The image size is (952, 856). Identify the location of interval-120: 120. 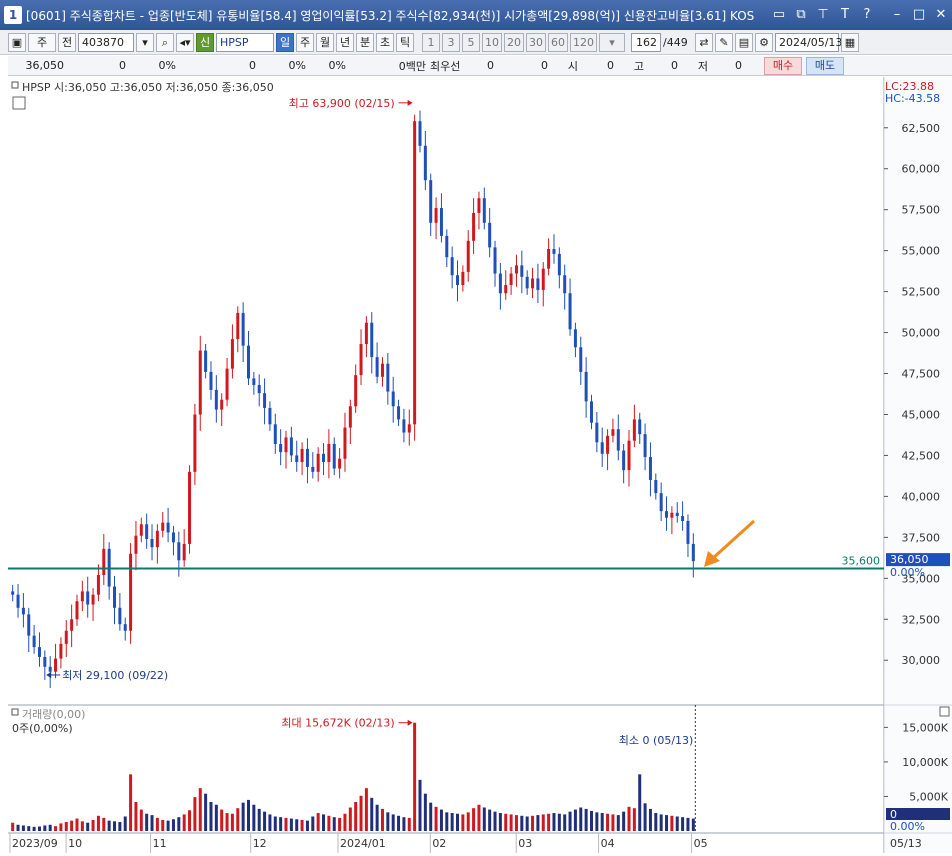
(583, 42).